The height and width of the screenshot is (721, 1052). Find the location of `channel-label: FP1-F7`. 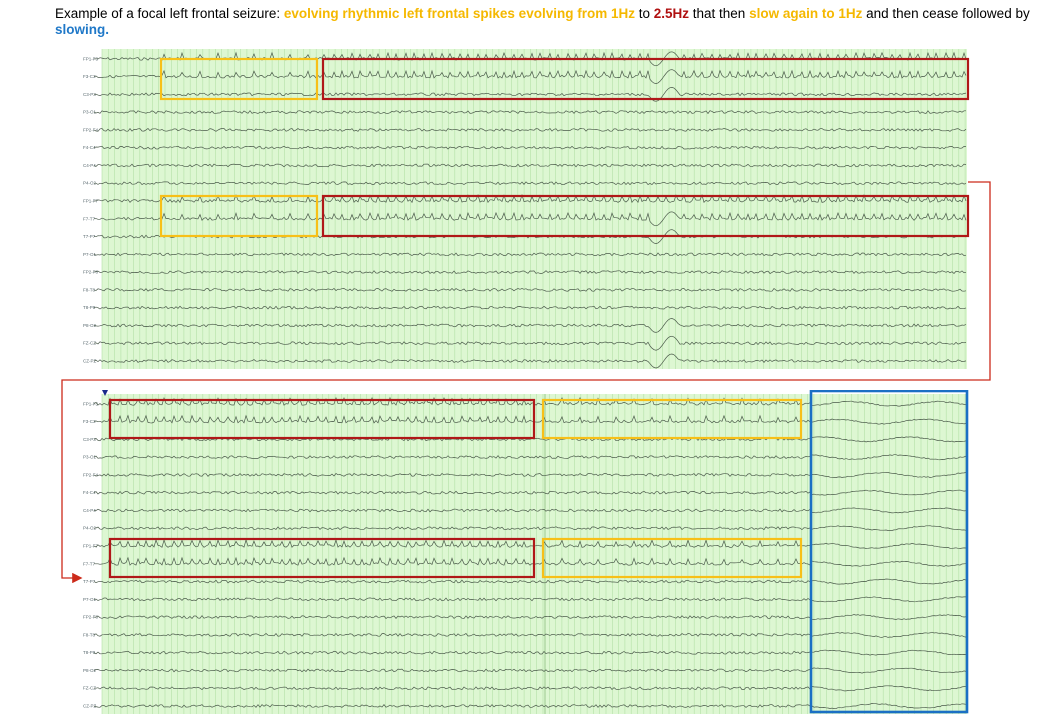

channel-label: FP1-F7 is located at coordinates (91, 546).